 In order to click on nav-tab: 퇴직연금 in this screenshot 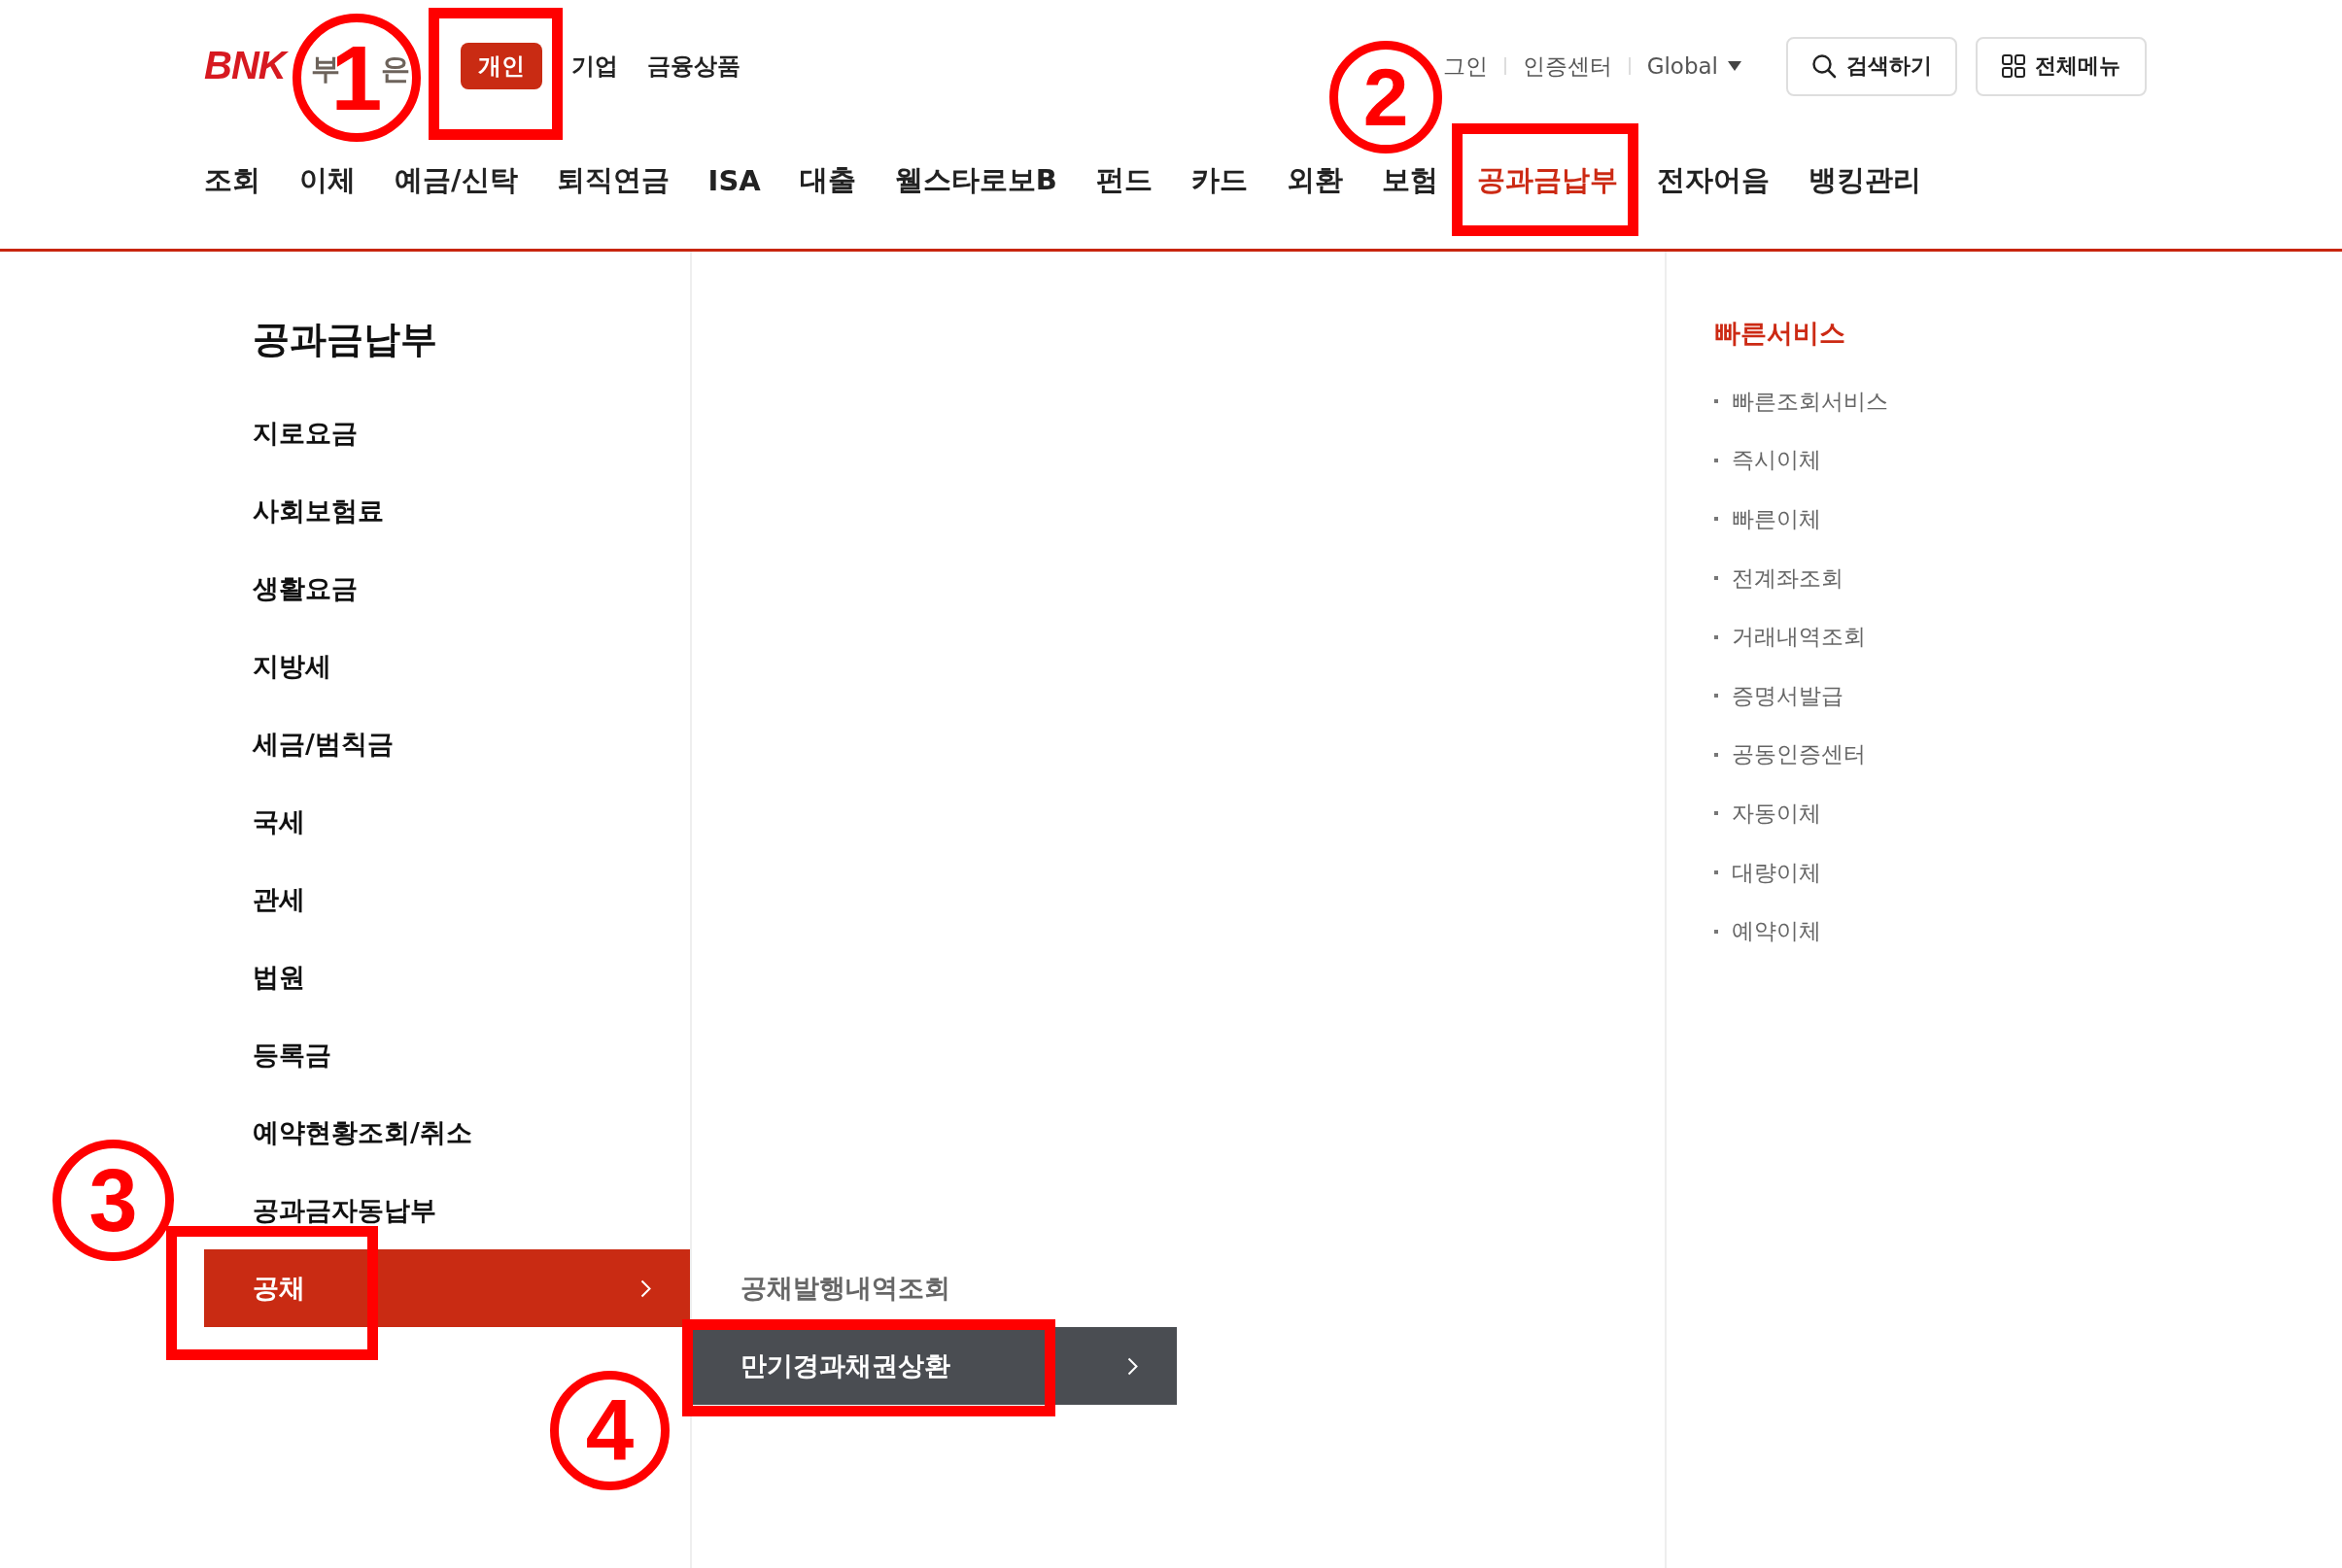, I will do `click(613, 180)`.